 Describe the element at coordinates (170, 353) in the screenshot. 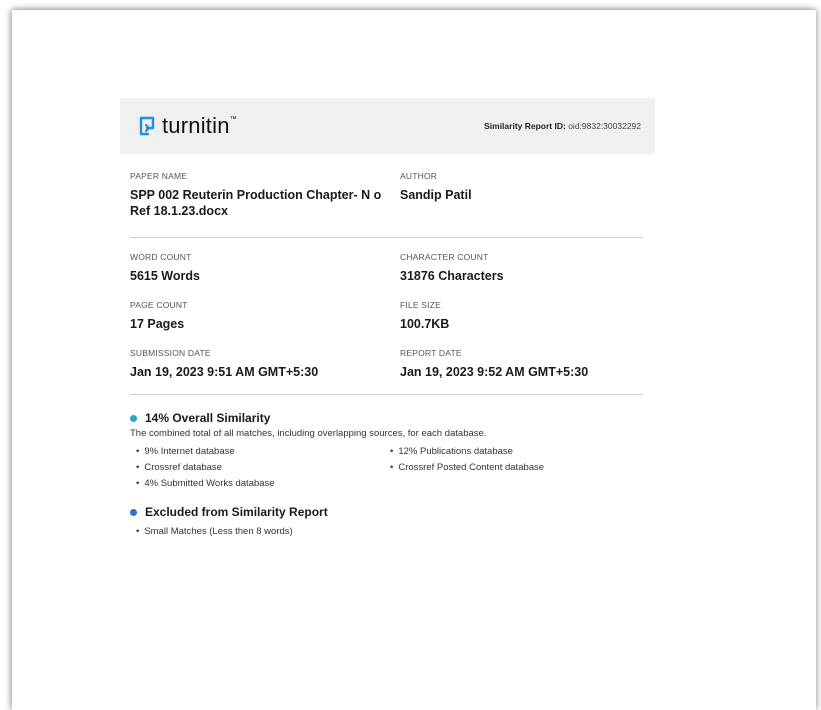

I see `submission-date-label: SUBMISSION DATE` at that location.